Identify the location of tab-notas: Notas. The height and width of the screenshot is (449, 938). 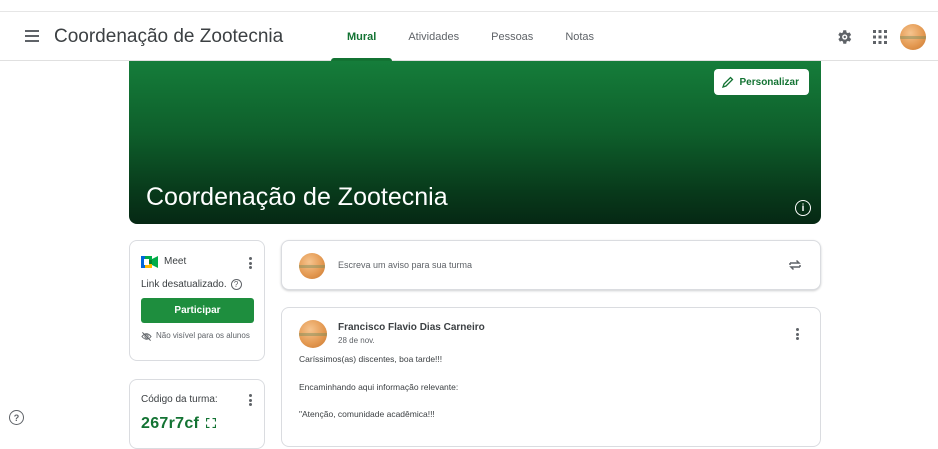
(579, 37).